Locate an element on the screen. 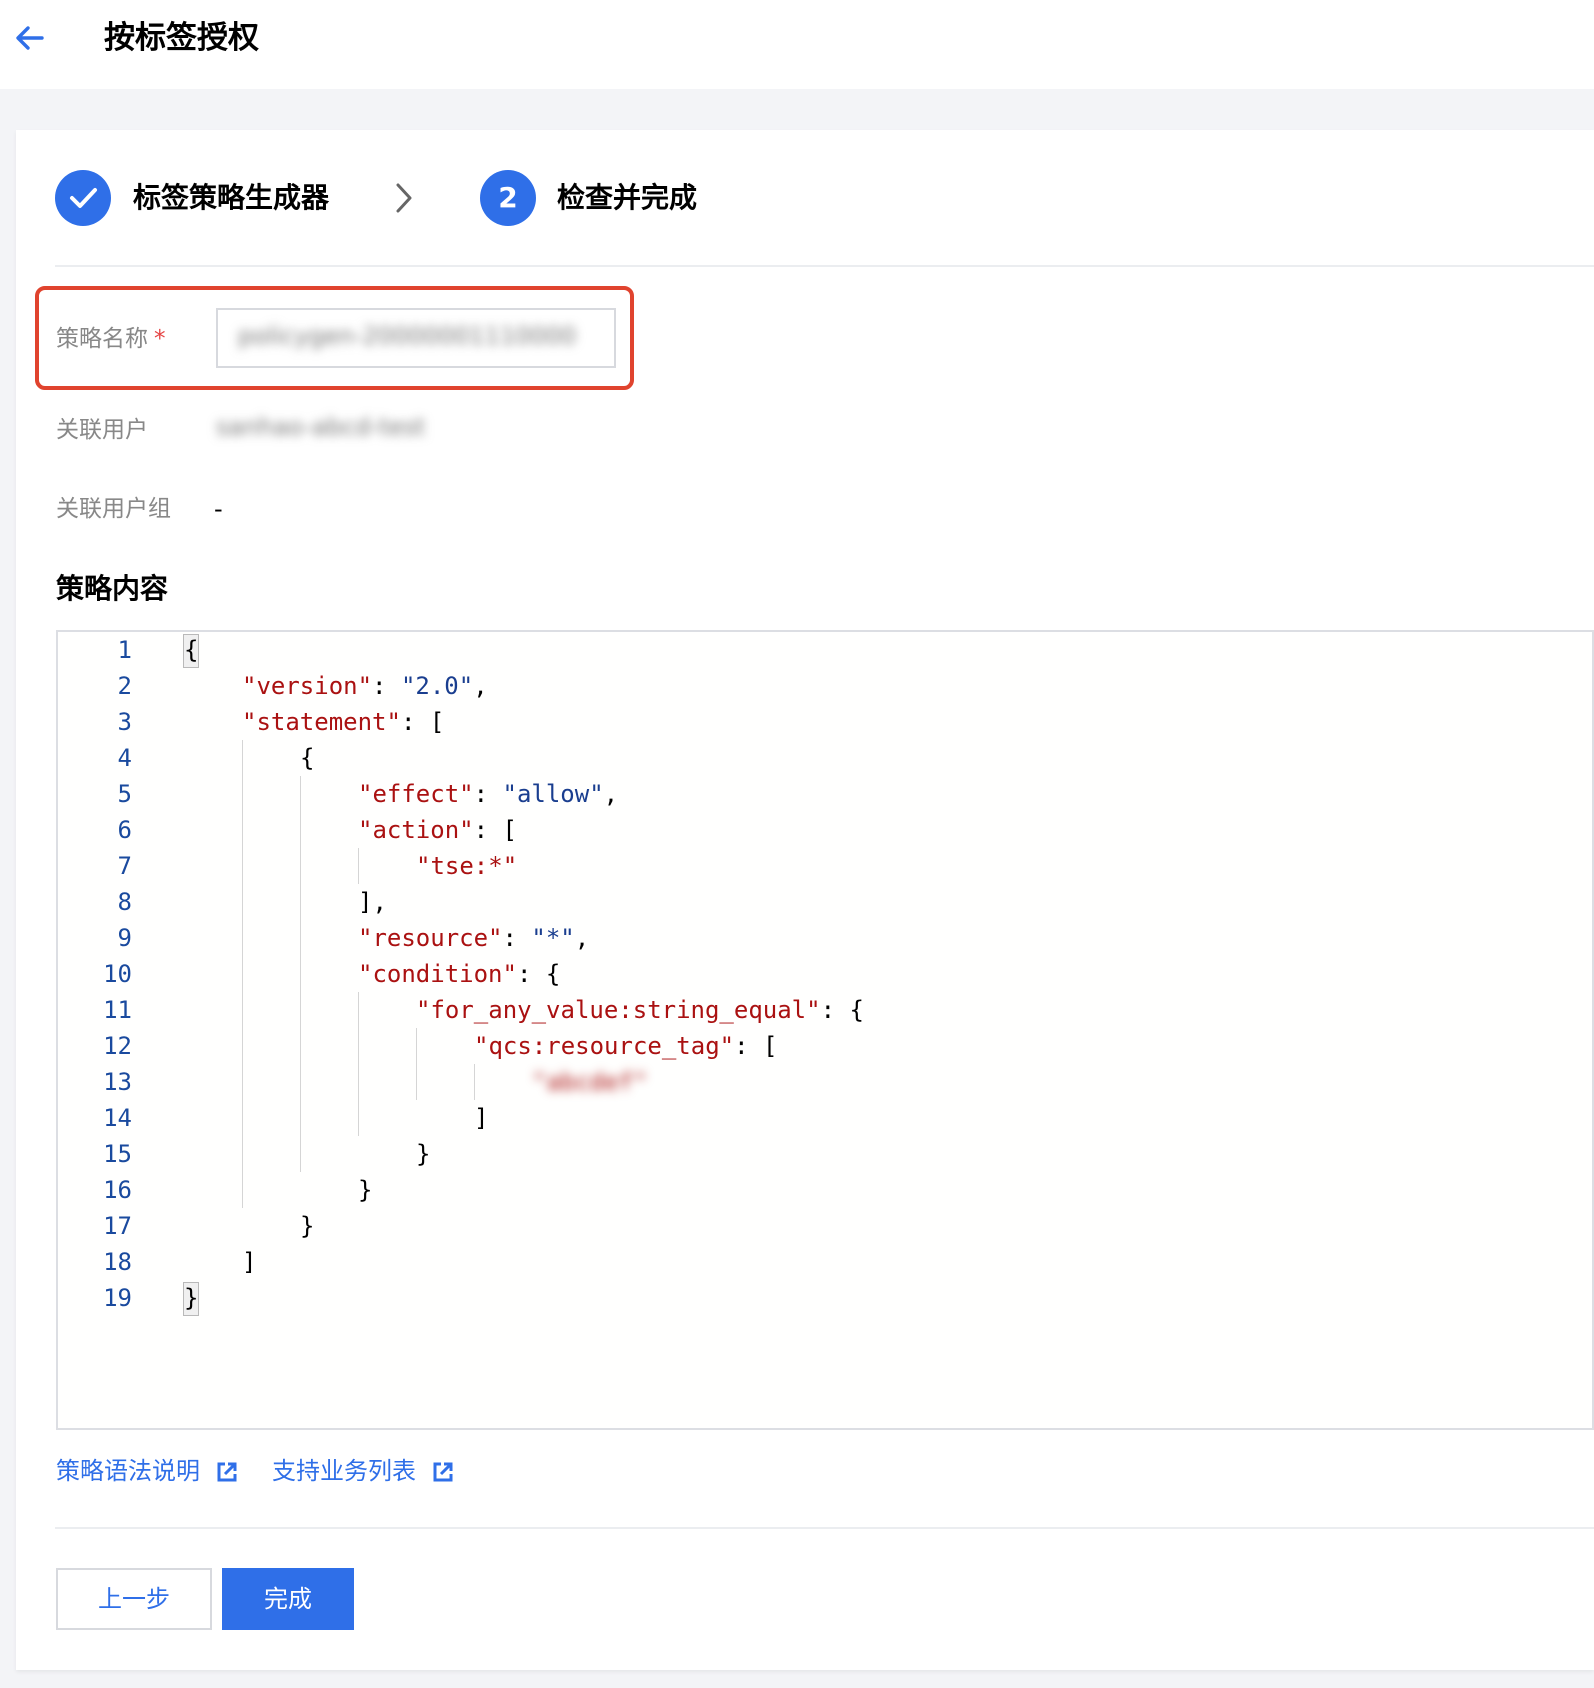 The width and height of the screenshot is (1594, 1688). required-mark: * is located at coordinates (160, 339).